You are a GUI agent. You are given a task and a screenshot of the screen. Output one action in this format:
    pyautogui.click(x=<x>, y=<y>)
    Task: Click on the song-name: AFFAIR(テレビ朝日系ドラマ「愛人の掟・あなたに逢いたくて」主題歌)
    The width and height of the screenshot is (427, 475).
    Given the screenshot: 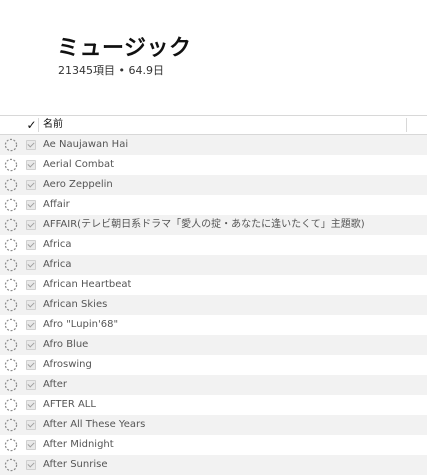 What is the action you would take?
    pyautogui.click(x=204, y=224)
    